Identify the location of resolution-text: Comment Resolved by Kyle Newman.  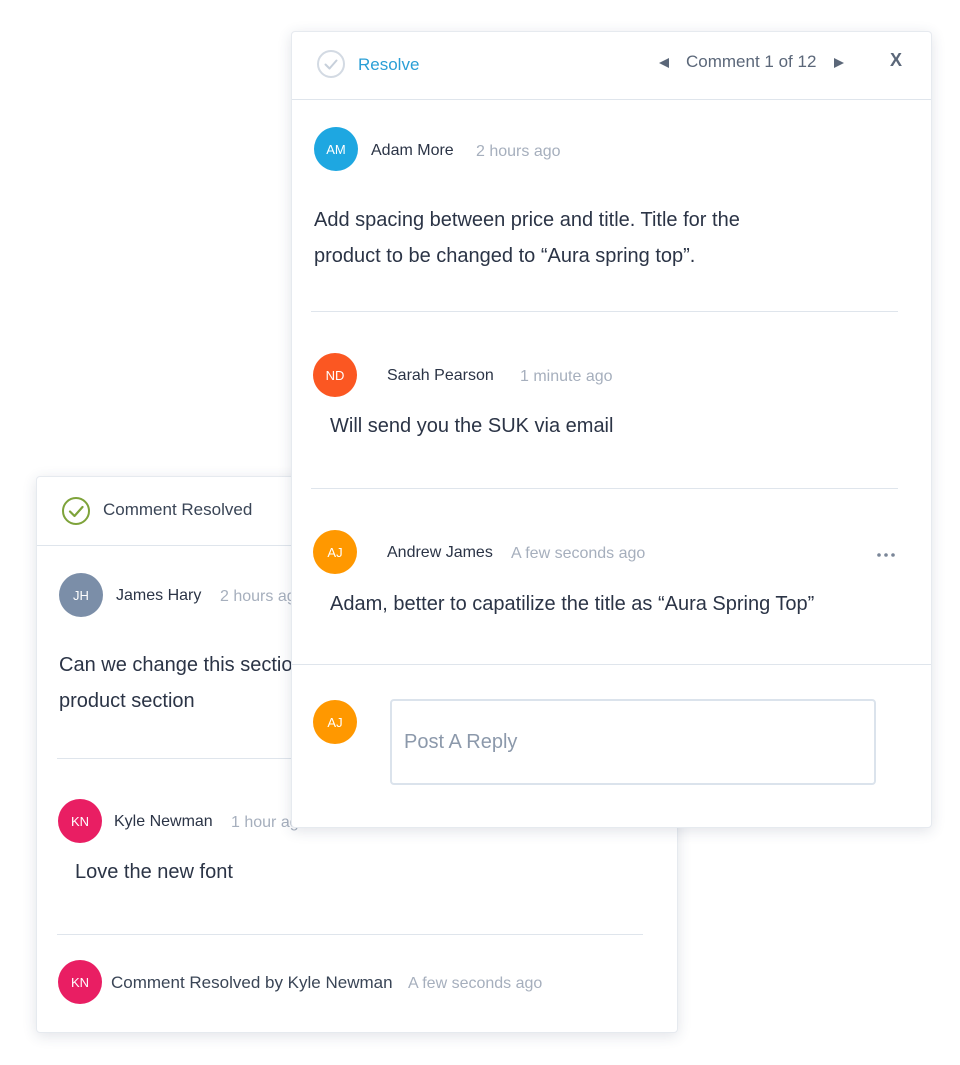
(252, 982).